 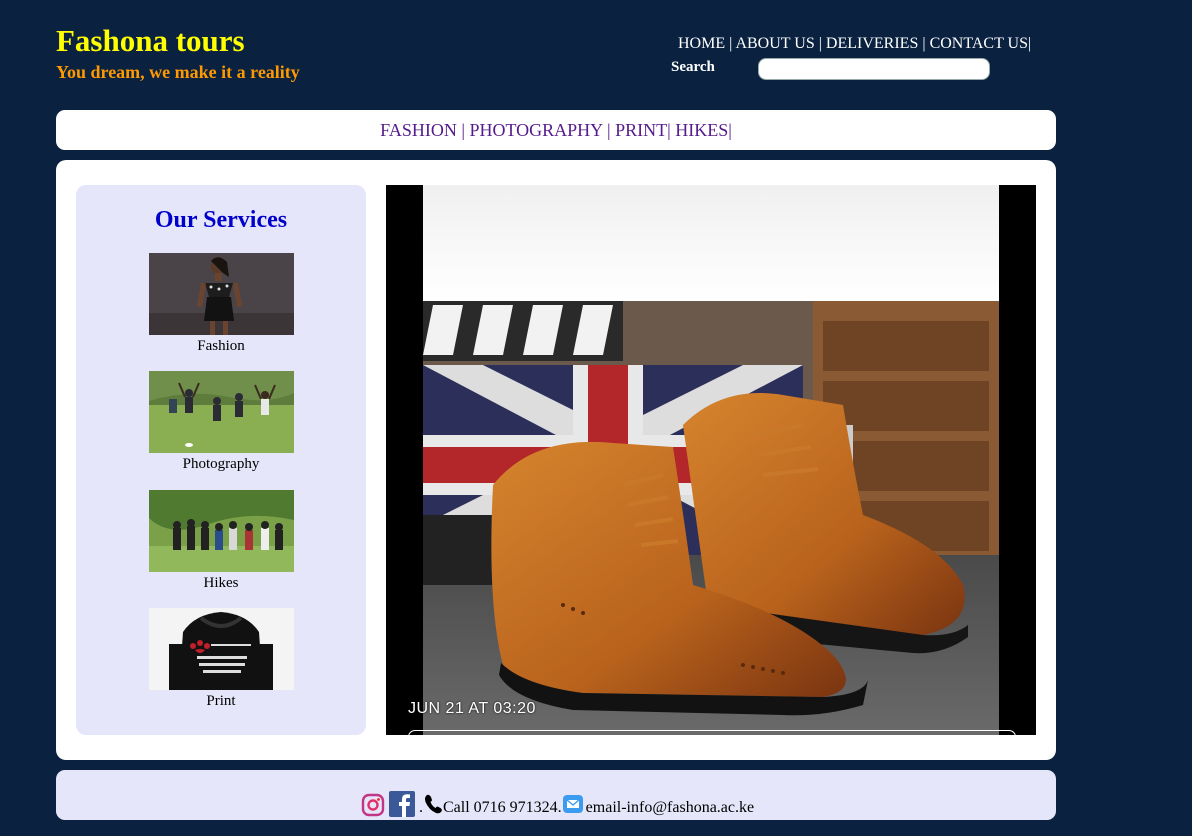 I want to click on service-label: Fashion, so click(x=221, y=346).